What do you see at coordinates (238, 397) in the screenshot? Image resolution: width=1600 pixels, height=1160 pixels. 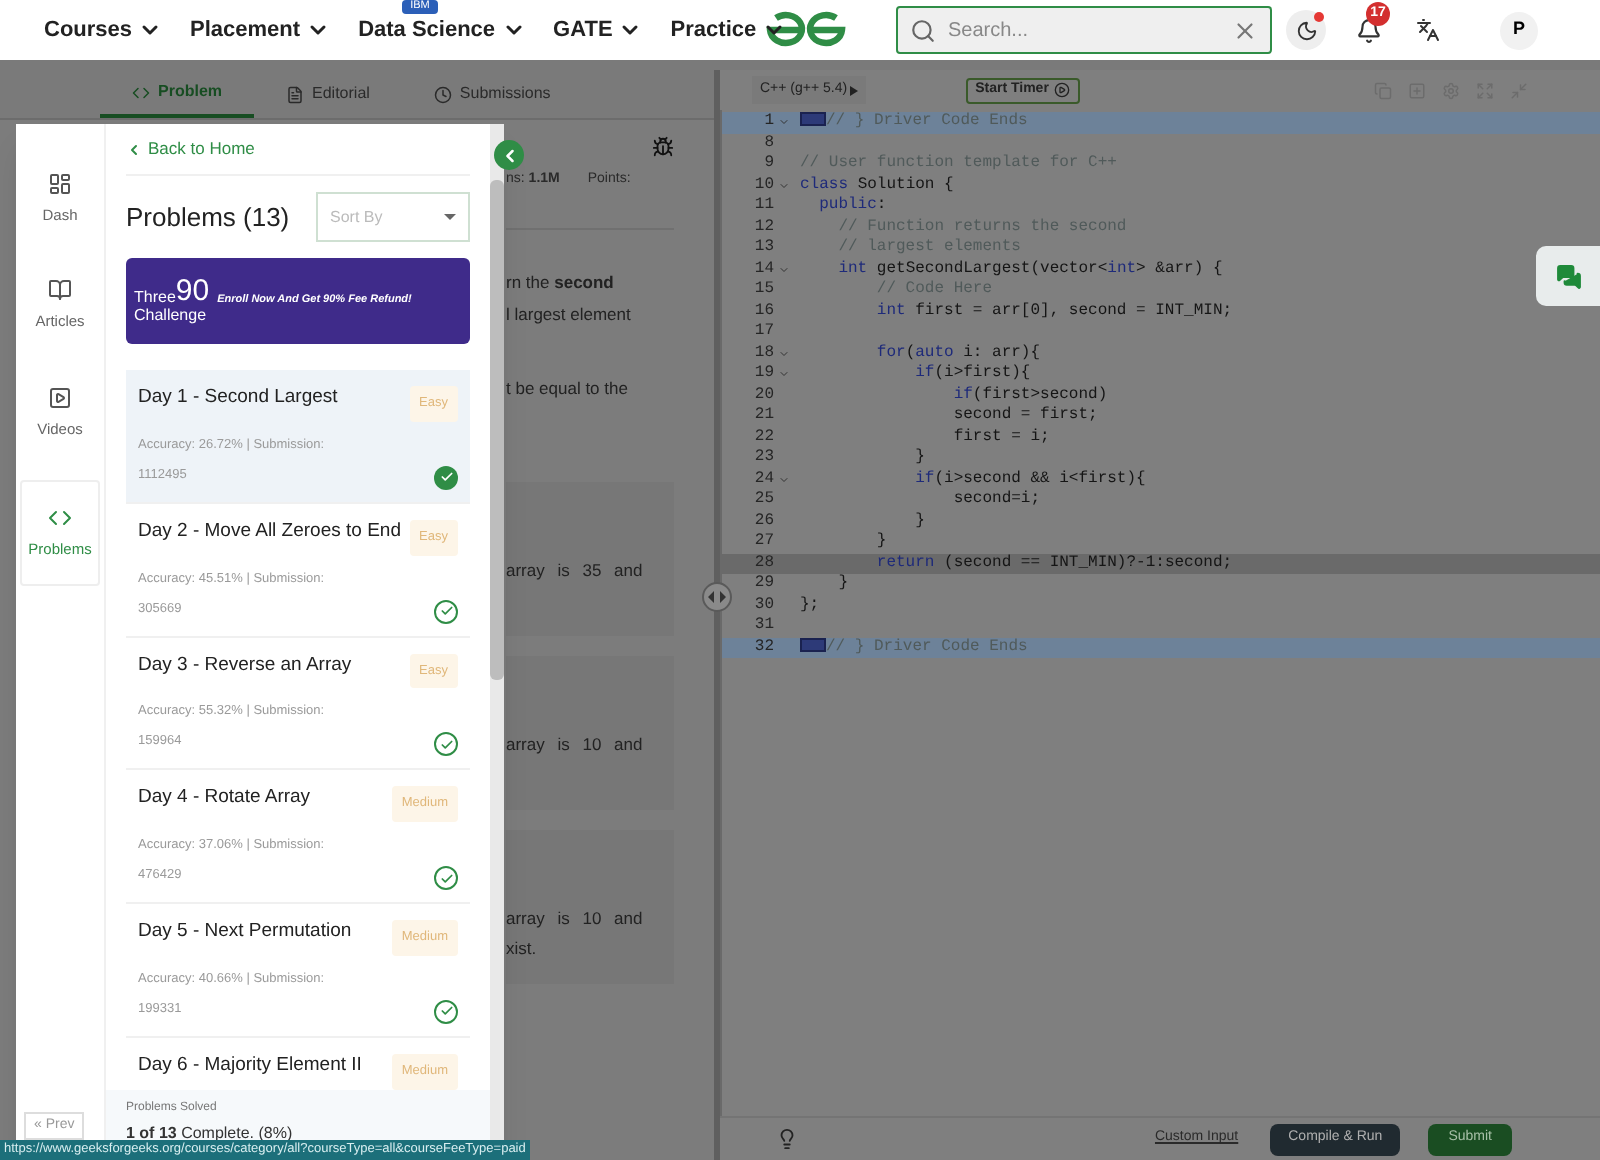 I see `problem-title: Day 1 - Second Largest` at bounding box center [238, 397].